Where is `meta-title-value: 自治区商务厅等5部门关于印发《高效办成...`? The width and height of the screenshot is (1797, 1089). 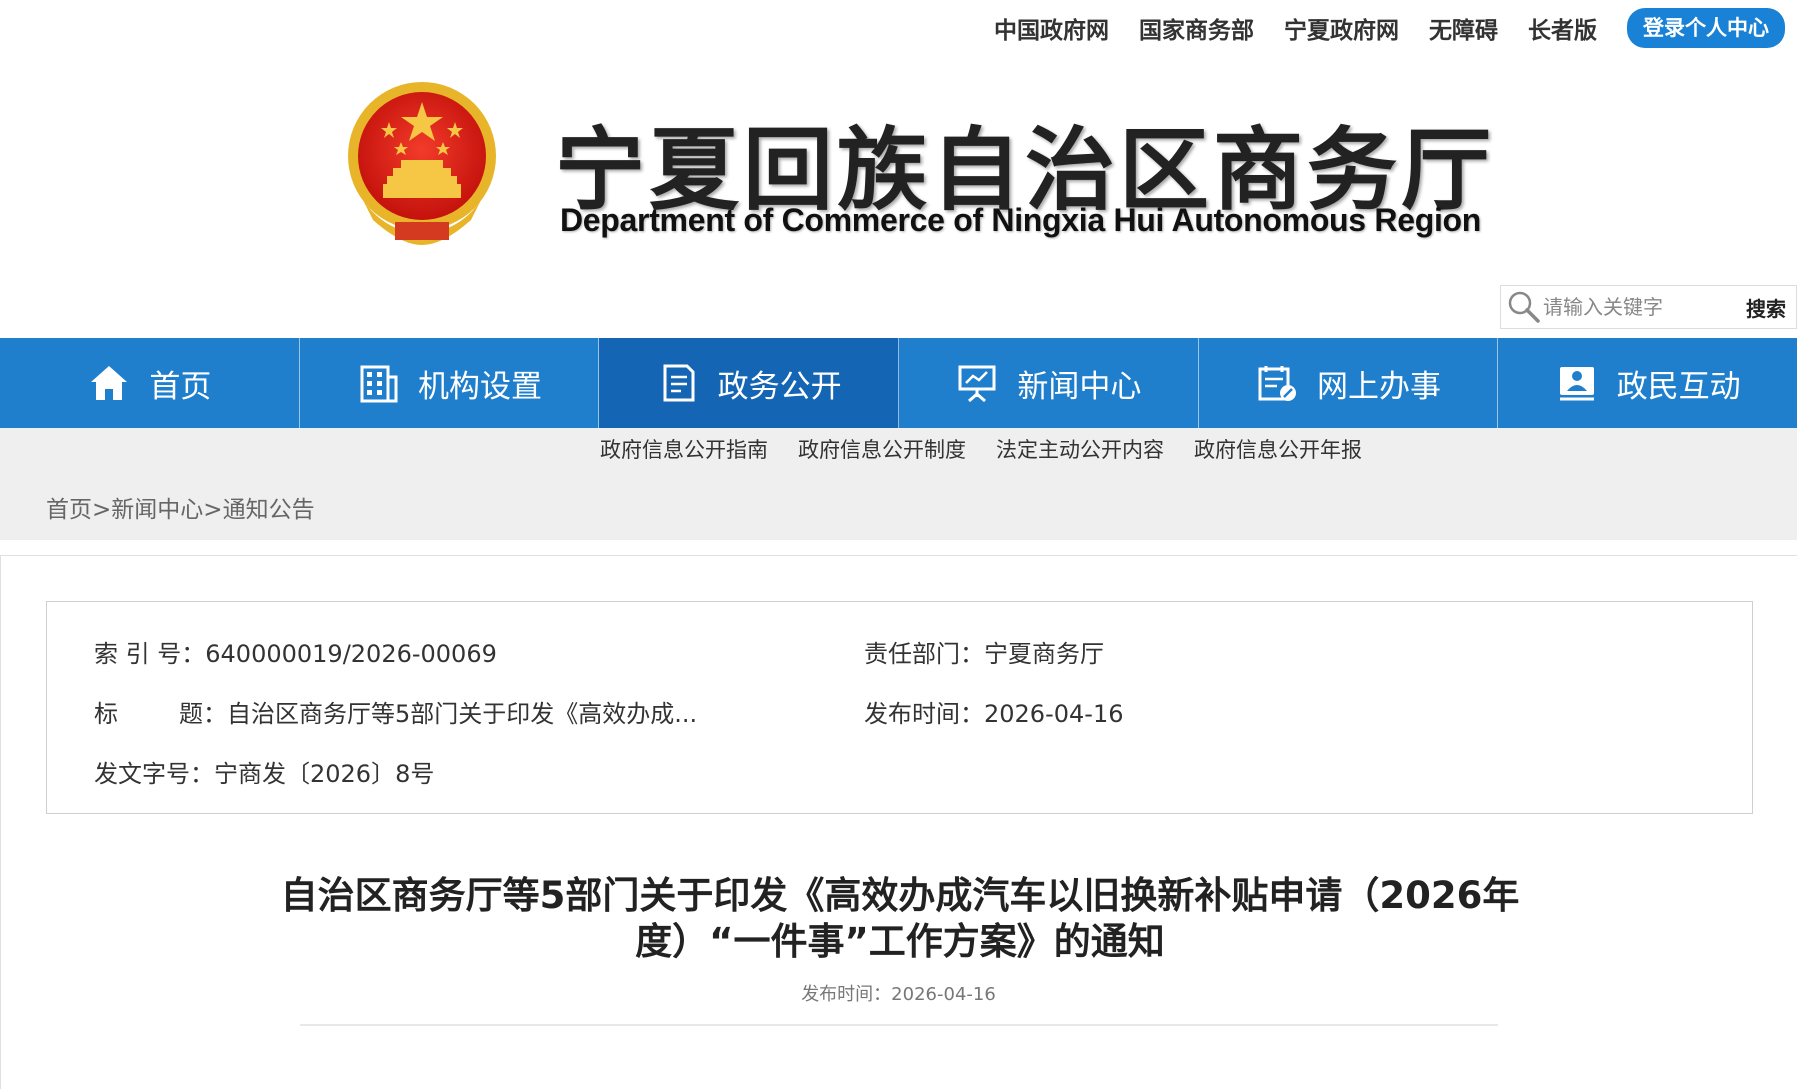 meta-title-value: 自治区商务厅等5部门关于印发《高效办成... is located at coordinates (462, 714).